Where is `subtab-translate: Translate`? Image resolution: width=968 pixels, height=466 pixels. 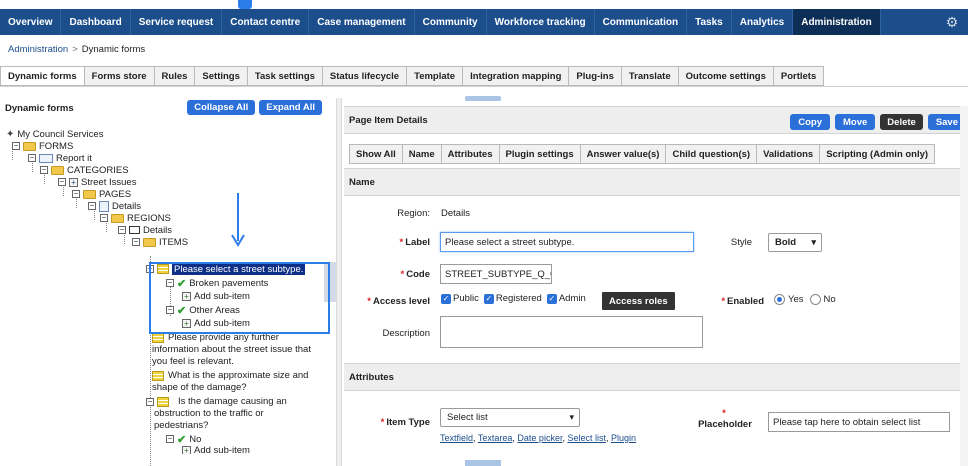
subtab-translate: Translate is located at coordinates (650, 76).